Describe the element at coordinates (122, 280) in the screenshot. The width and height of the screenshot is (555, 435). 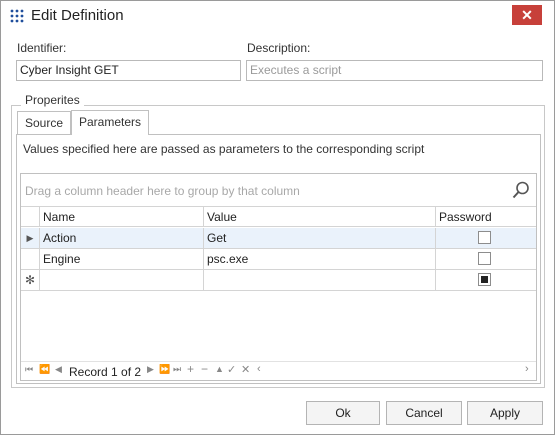
I see `new-cell-name` at that location.